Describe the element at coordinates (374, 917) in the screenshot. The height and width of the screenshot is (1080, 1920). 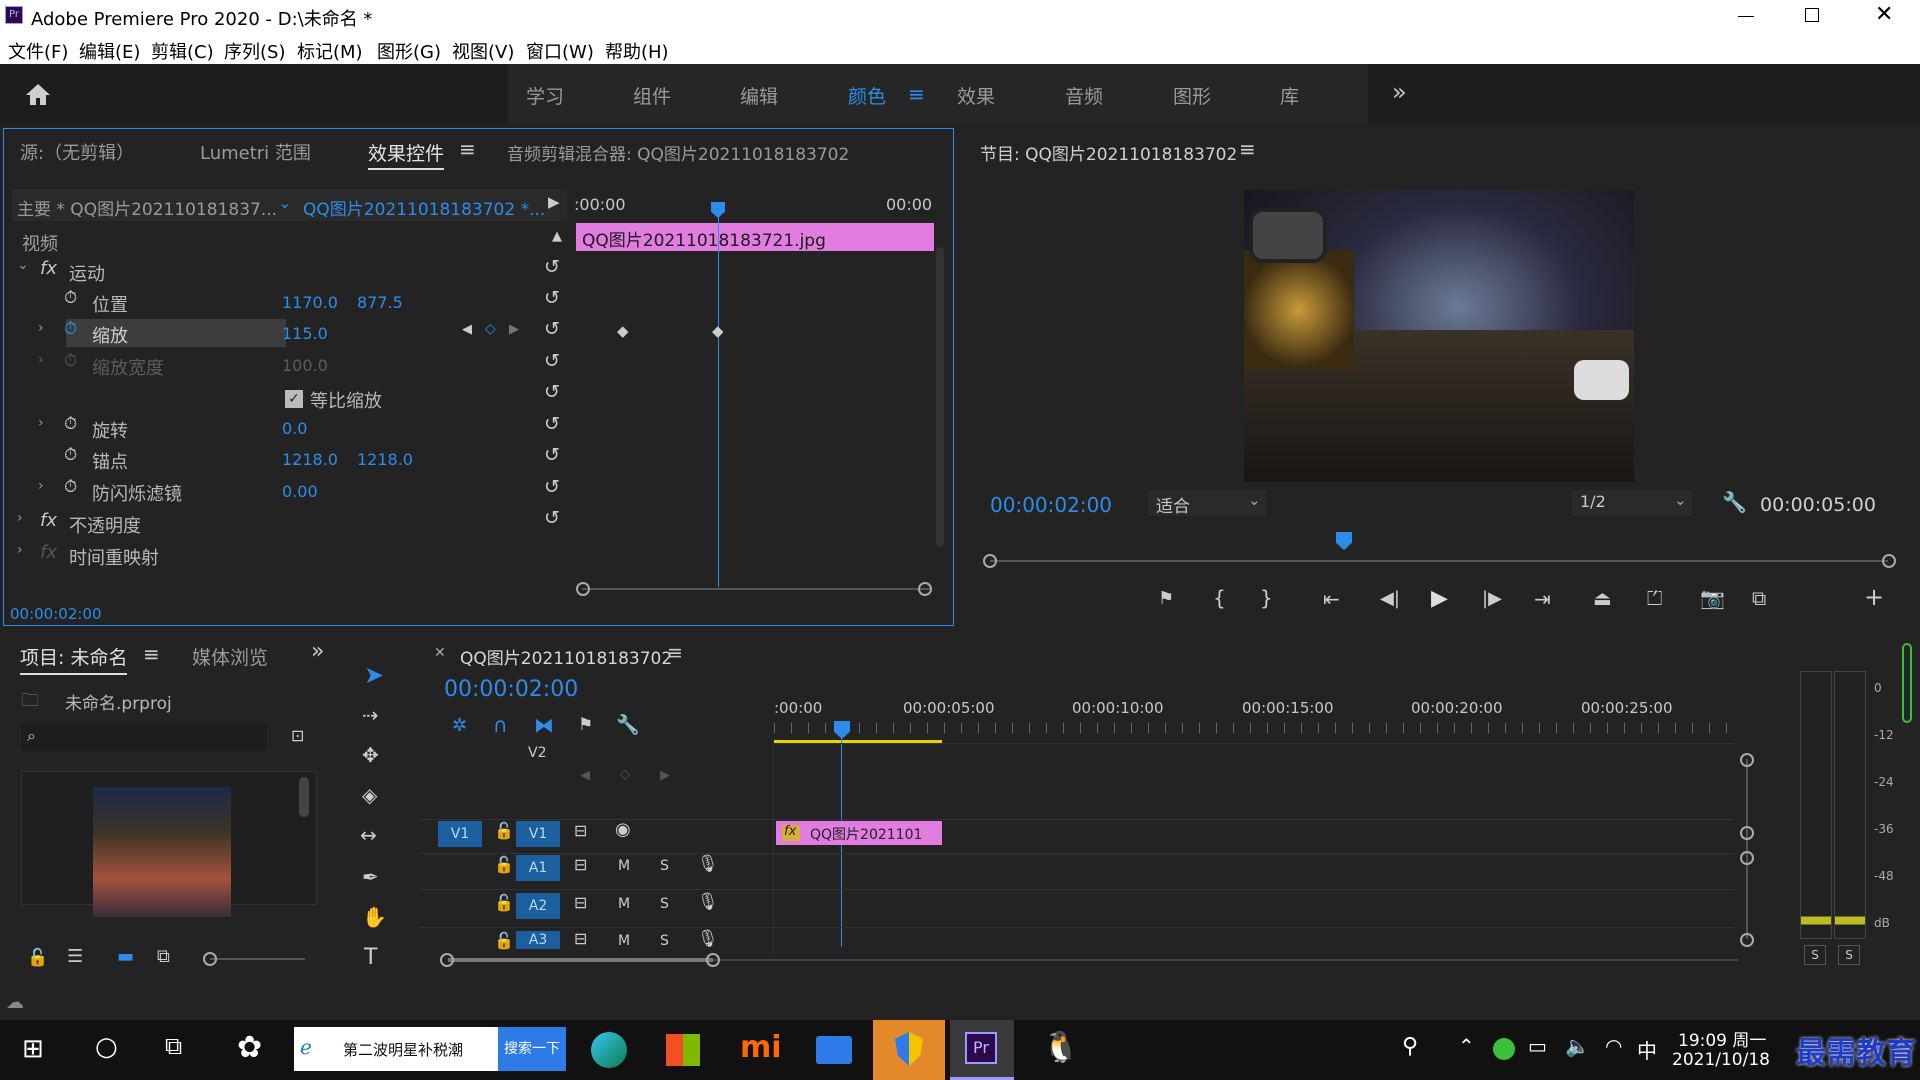
I see `hand-tool-icon: ✋` at that location.